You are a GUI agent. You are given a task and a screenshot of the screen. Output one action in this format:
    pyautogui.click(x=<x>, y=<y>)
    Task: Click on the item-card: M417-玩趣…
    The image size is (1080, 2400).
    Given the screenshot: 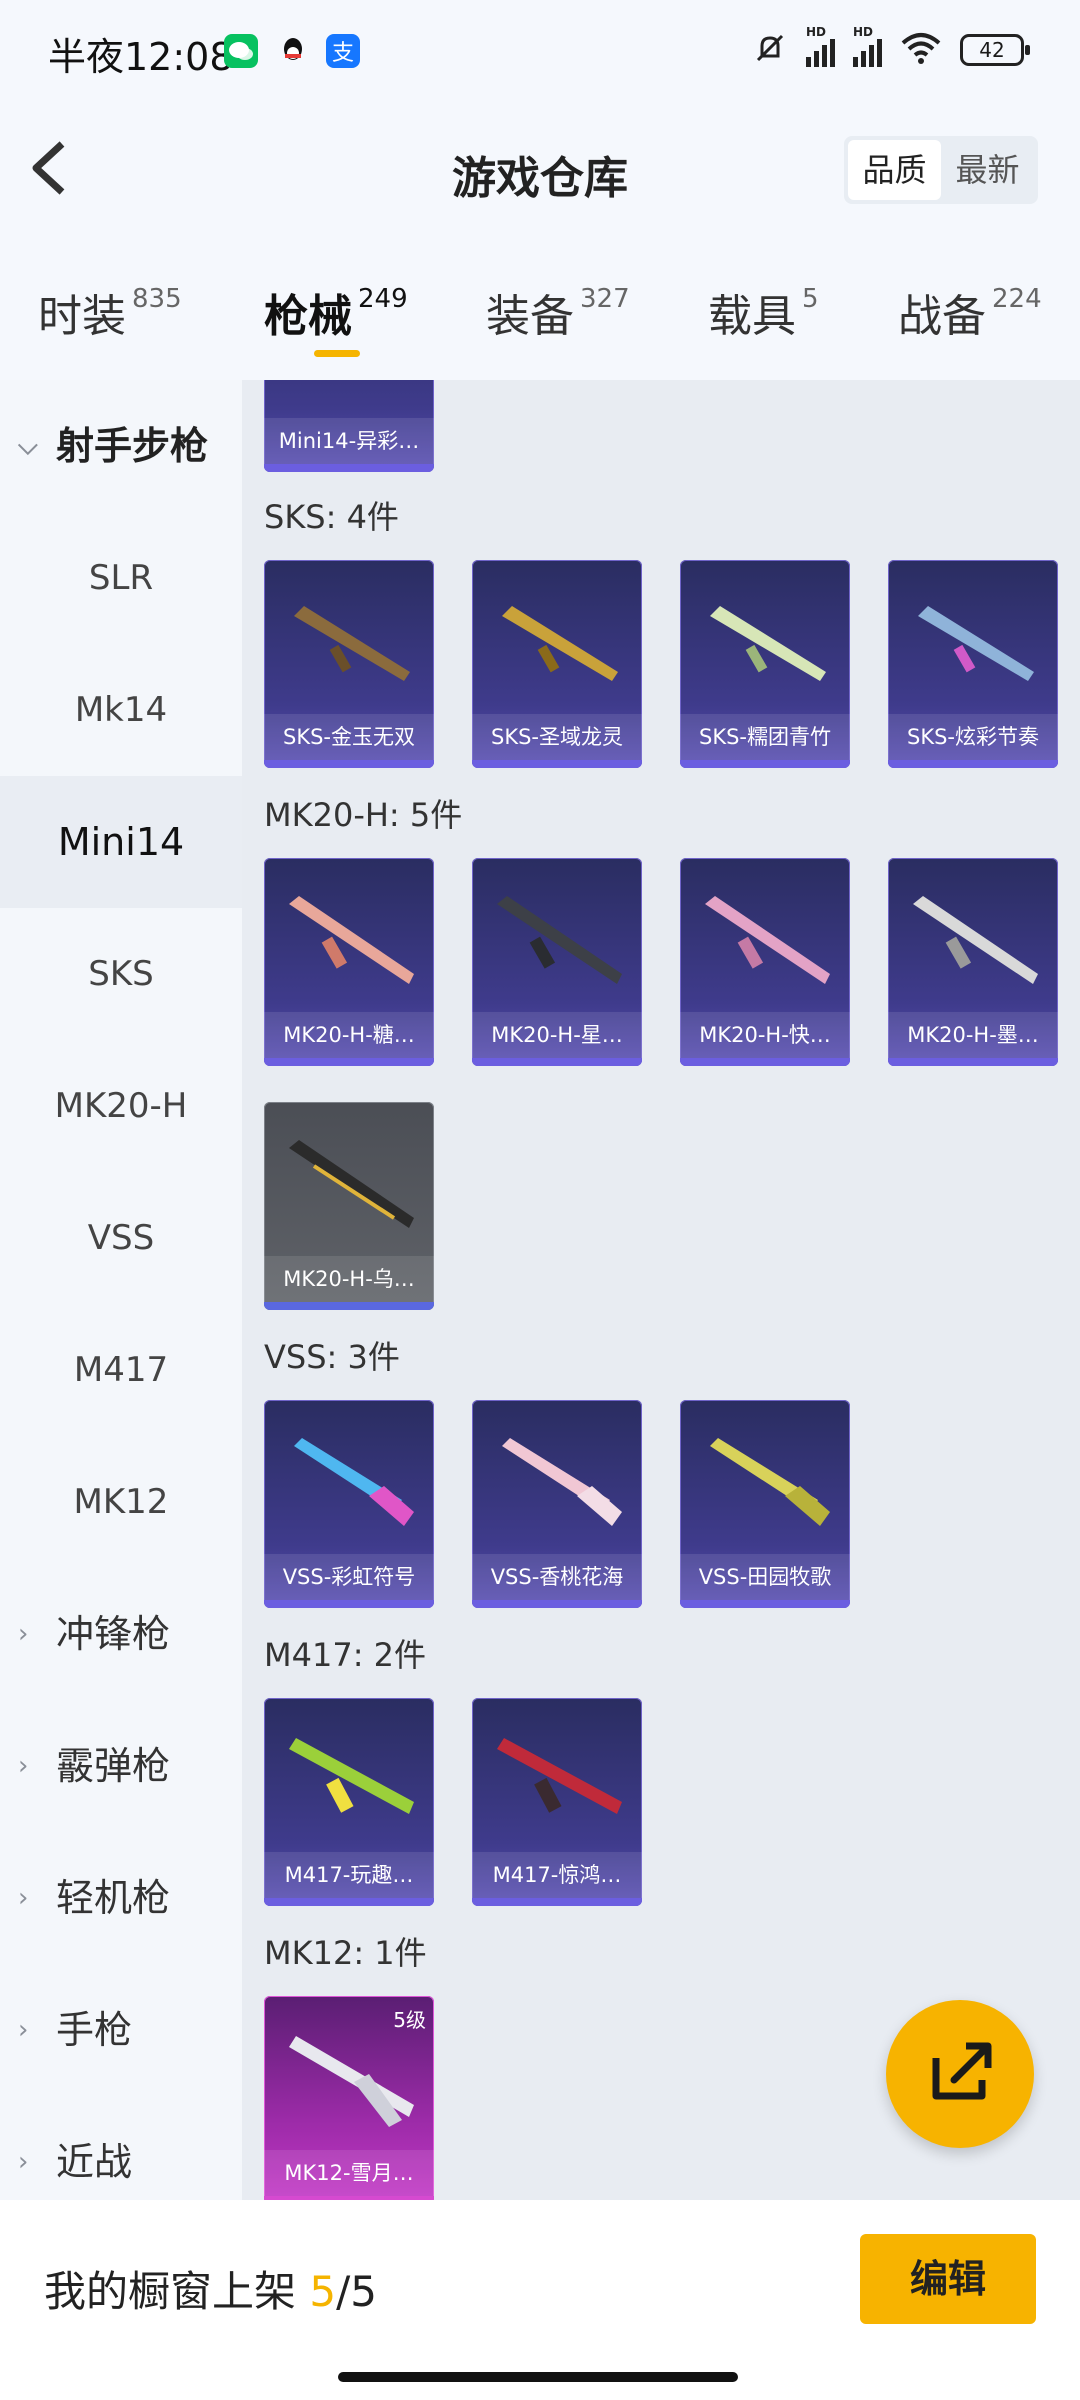 What is the action you would take?
    pyautogui.click(x=349, y=1802)
    